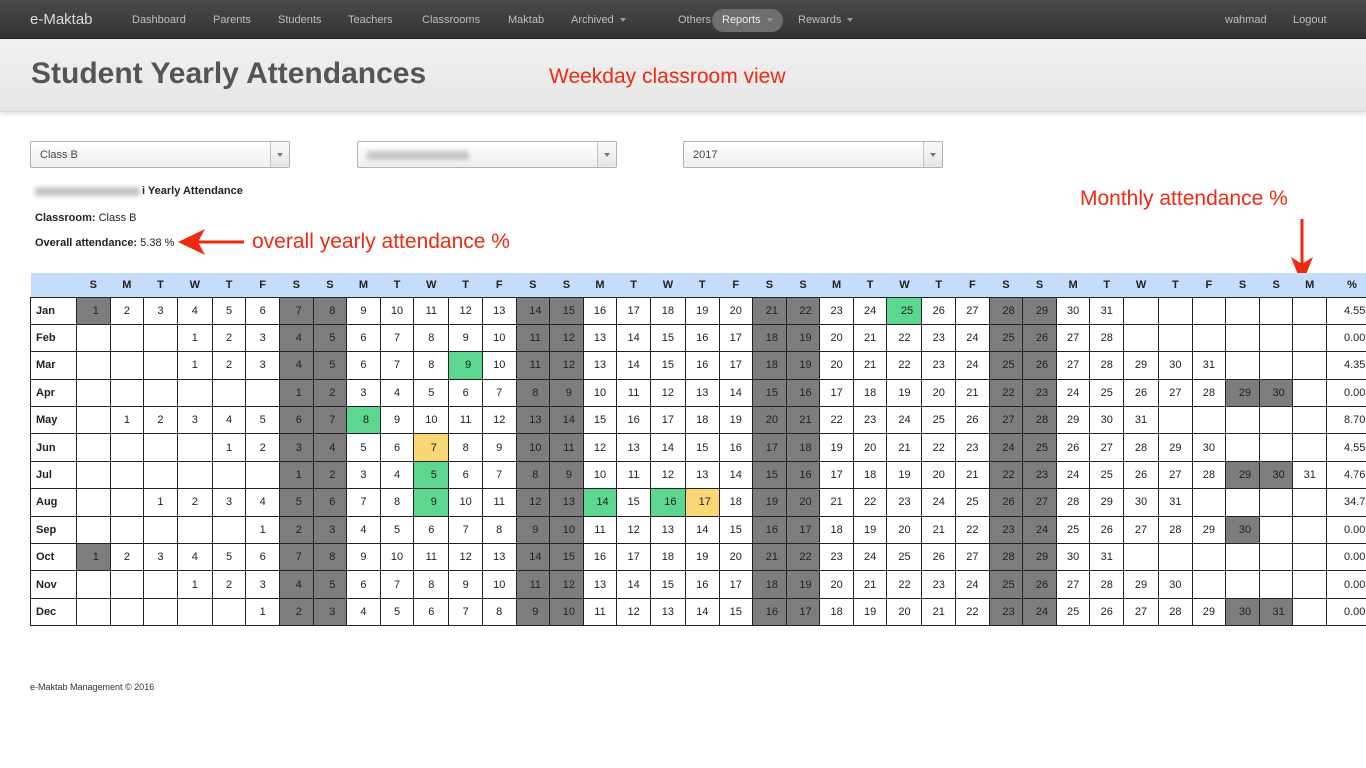 The width and height of the screenshot is (1366, 768). What do you see at coordinates (296, 530) in the screenshot?
I see `day-cell-weekend: 2` at bounding box center [296, 530].